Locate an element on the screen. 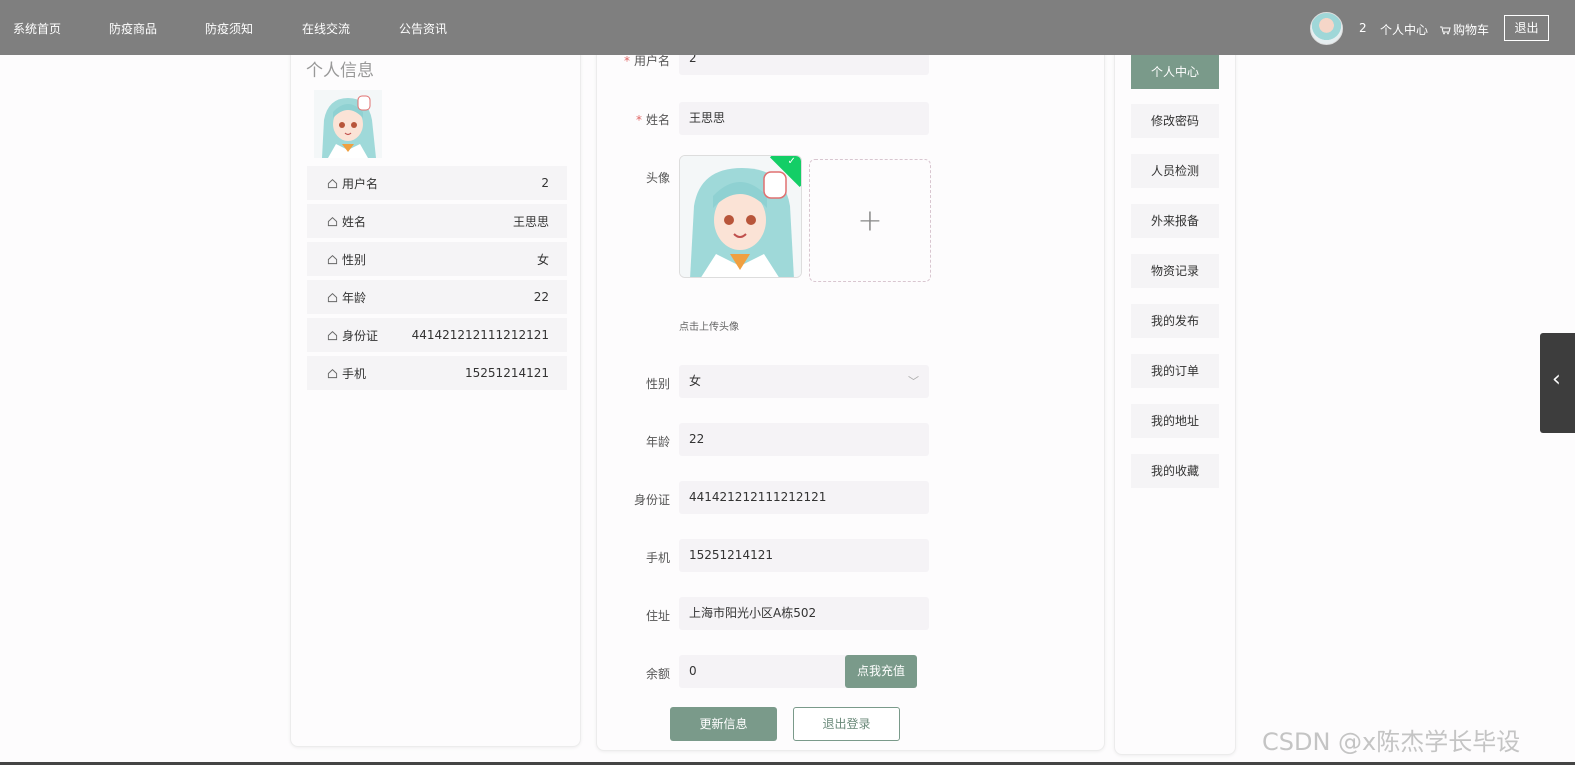 The width and height of the screenshot is (1575, 765). id-label: 身份证 is located at coordinates (651, 500).